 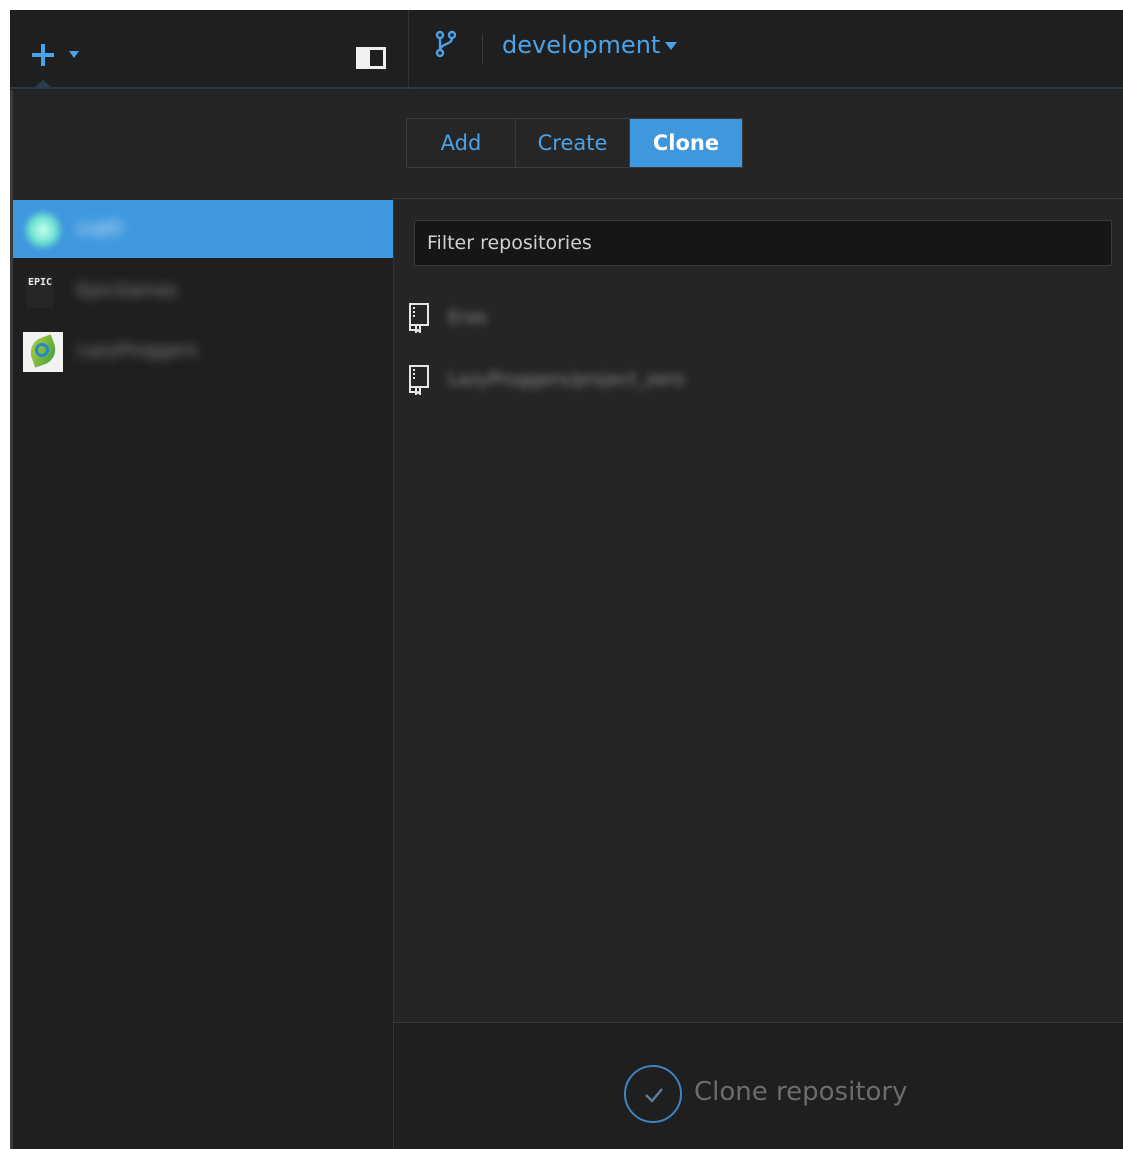 I want to click on tabs-divider, so click(x=758, y=198).